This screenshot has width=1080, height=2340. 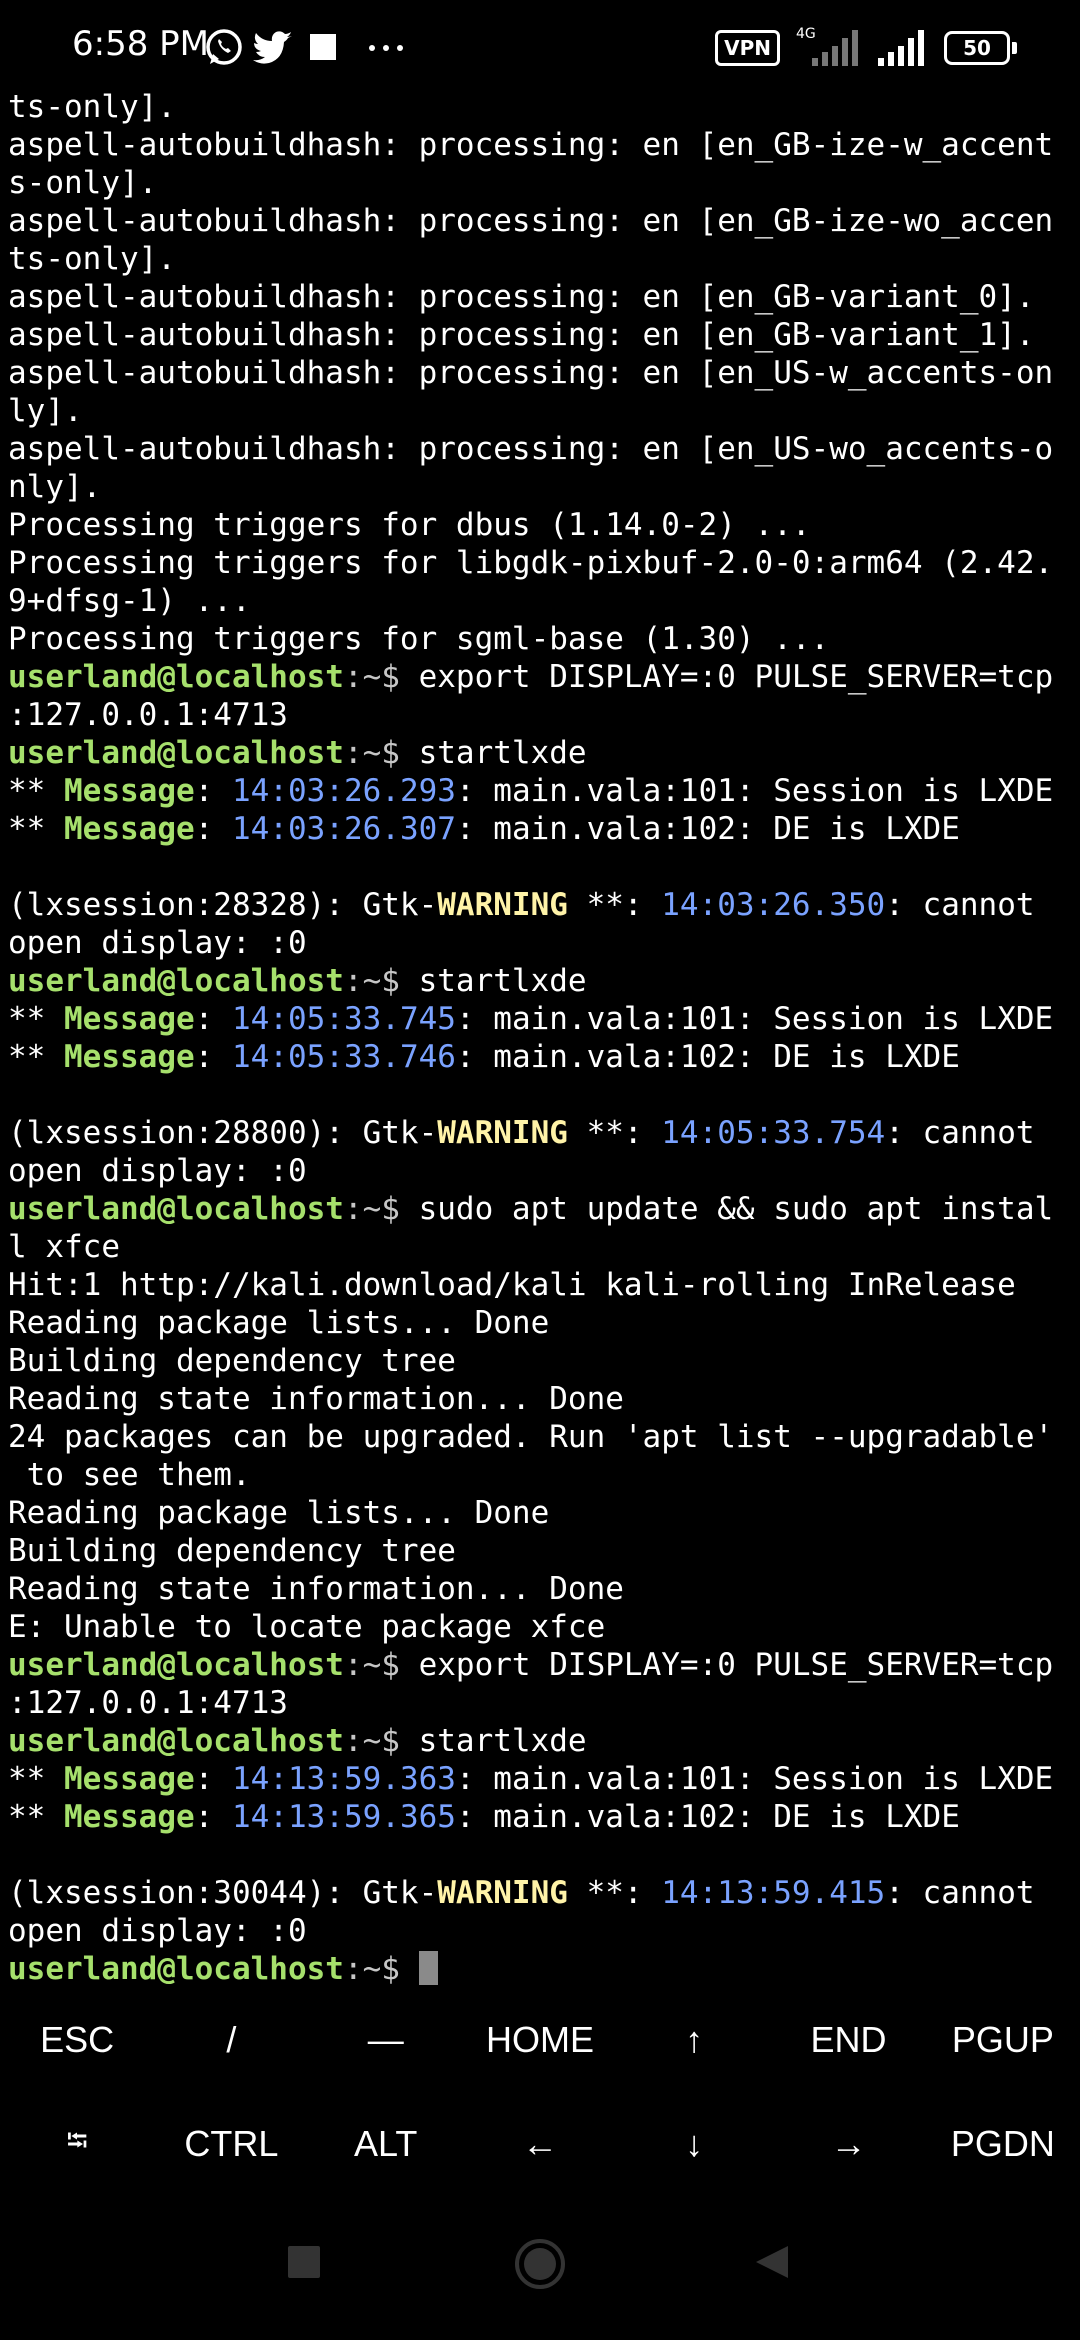 I want to click on key-right: →, so click(x=848, y=2144).